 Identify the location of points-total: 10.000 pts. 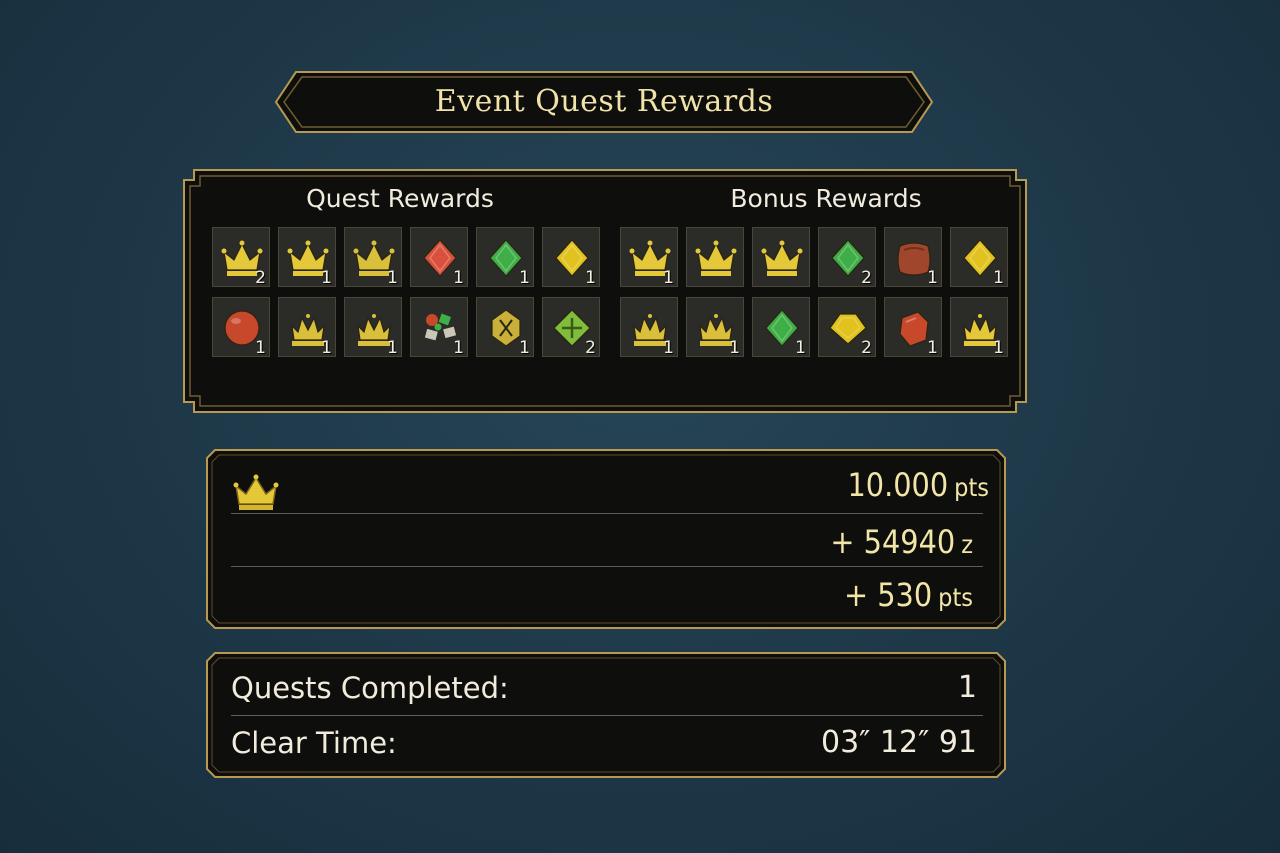
(918, 485).